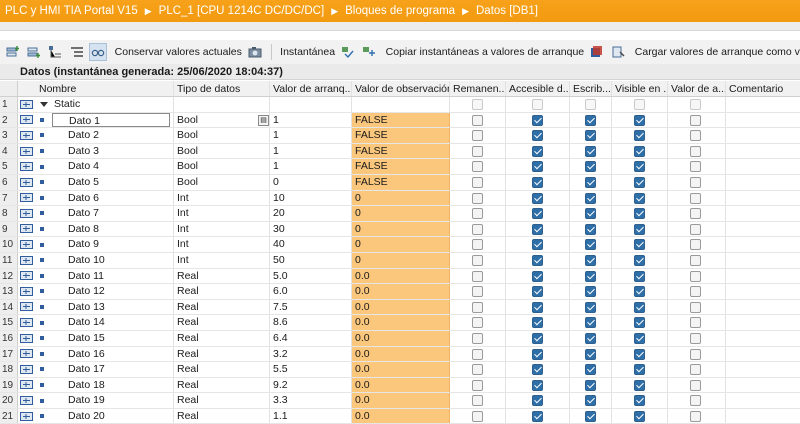 The width and height of the screenshot is (800, 424). Describe the element at coordinates (311, 229) in the screenshot. I see `cell-start-value: 30` at that location.